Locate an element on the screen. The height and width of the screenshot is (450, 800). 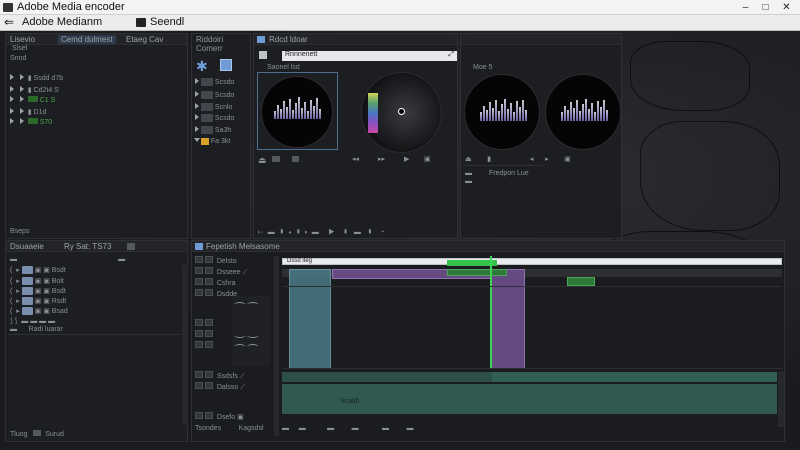
lock-toggle is located at coordinates (199, 259).